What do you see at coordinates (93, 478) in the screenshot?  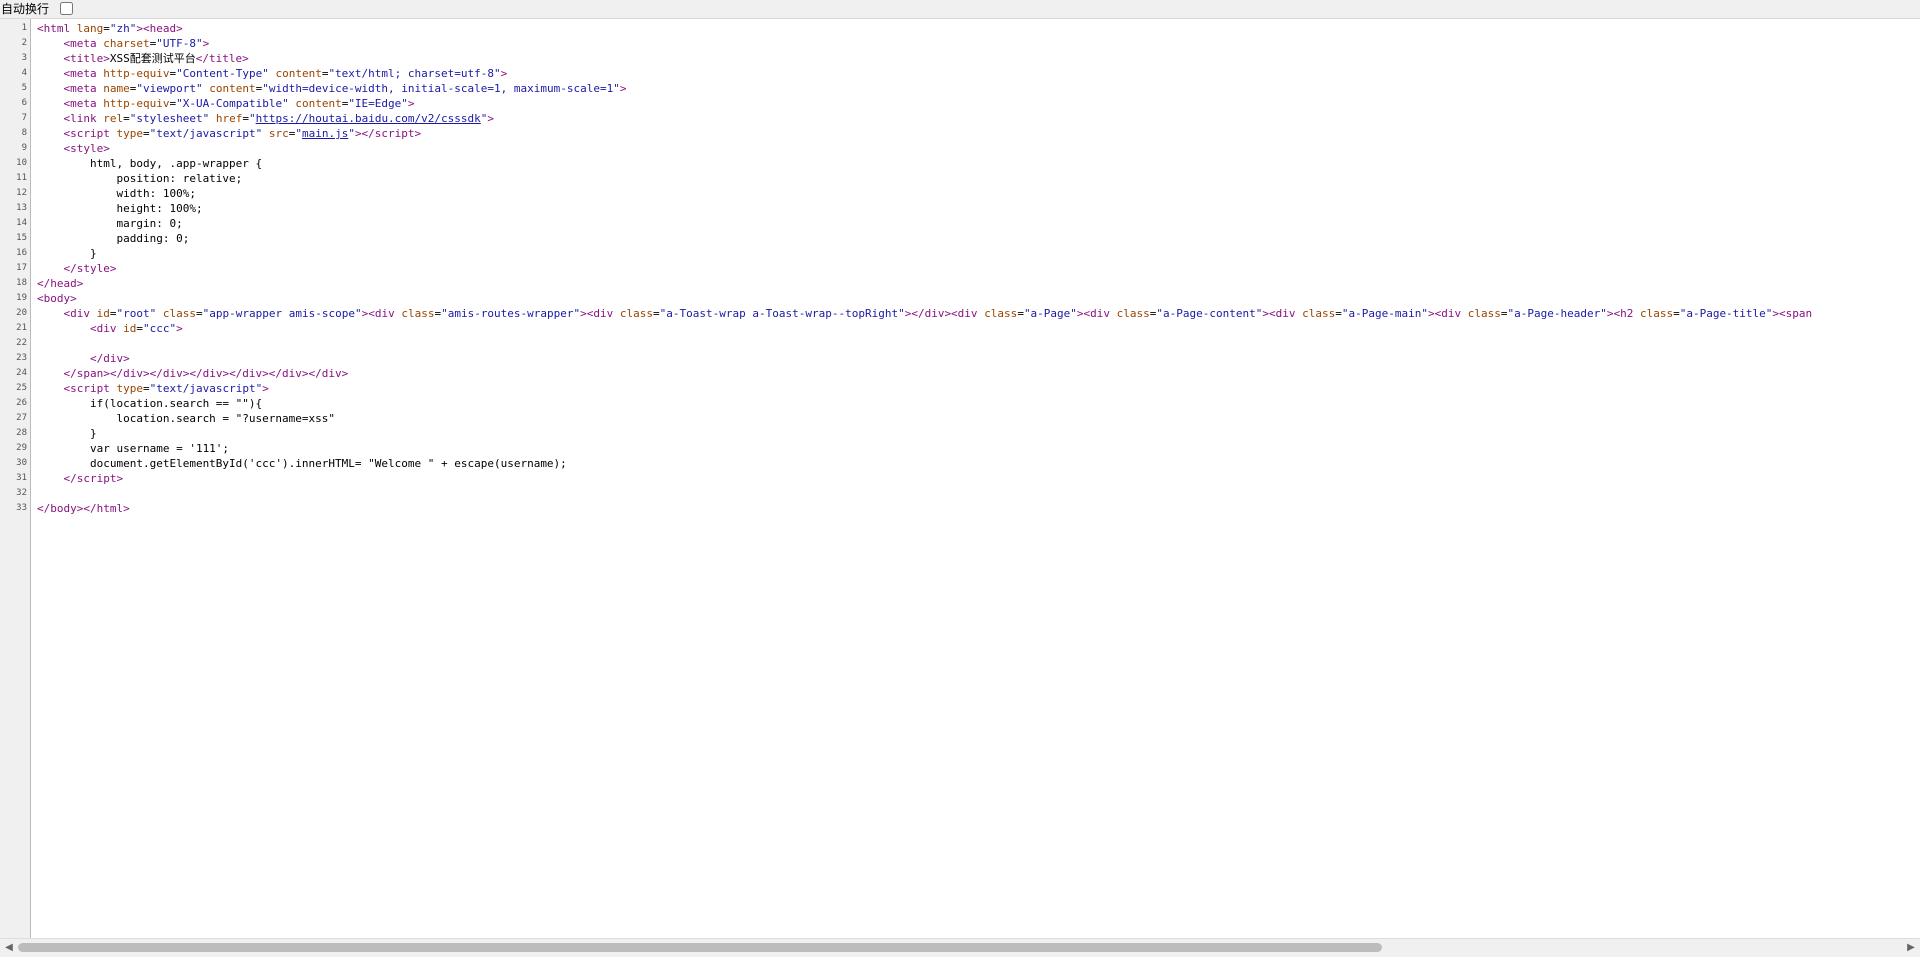 I see `line-content: </script>` at bounding box center [93, 478].